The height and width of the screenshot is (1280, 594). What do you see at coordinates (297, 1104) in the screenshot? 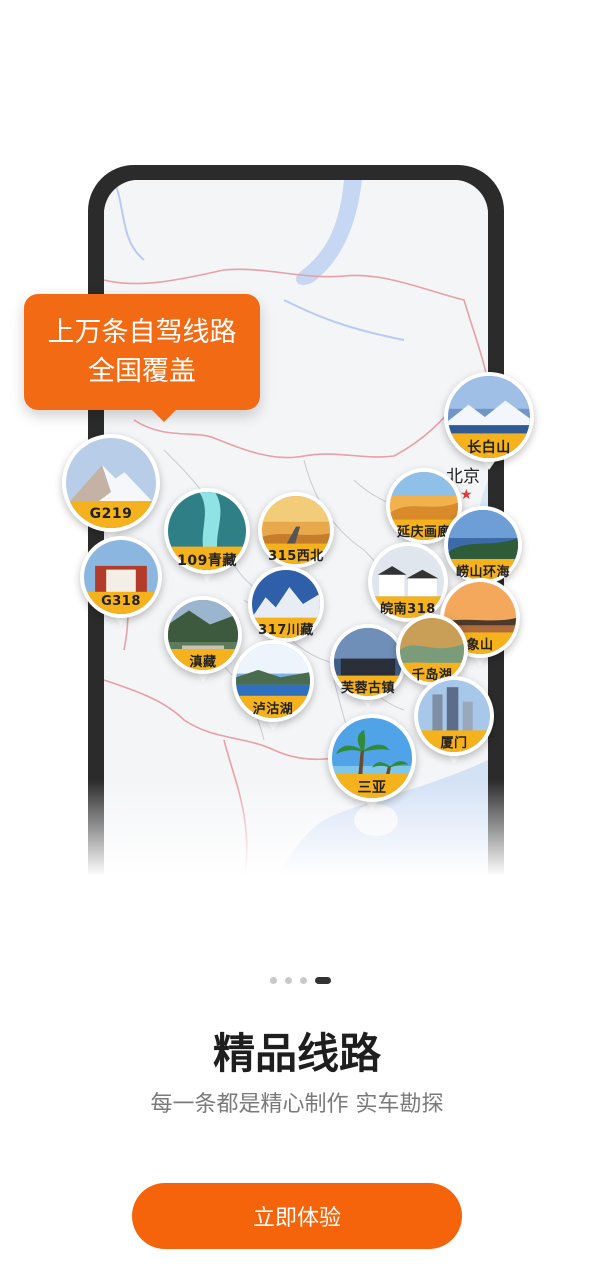
I see `page-subtitle: 每一条都是精心制作 实车勘探` at bounding box center [297, 1104].